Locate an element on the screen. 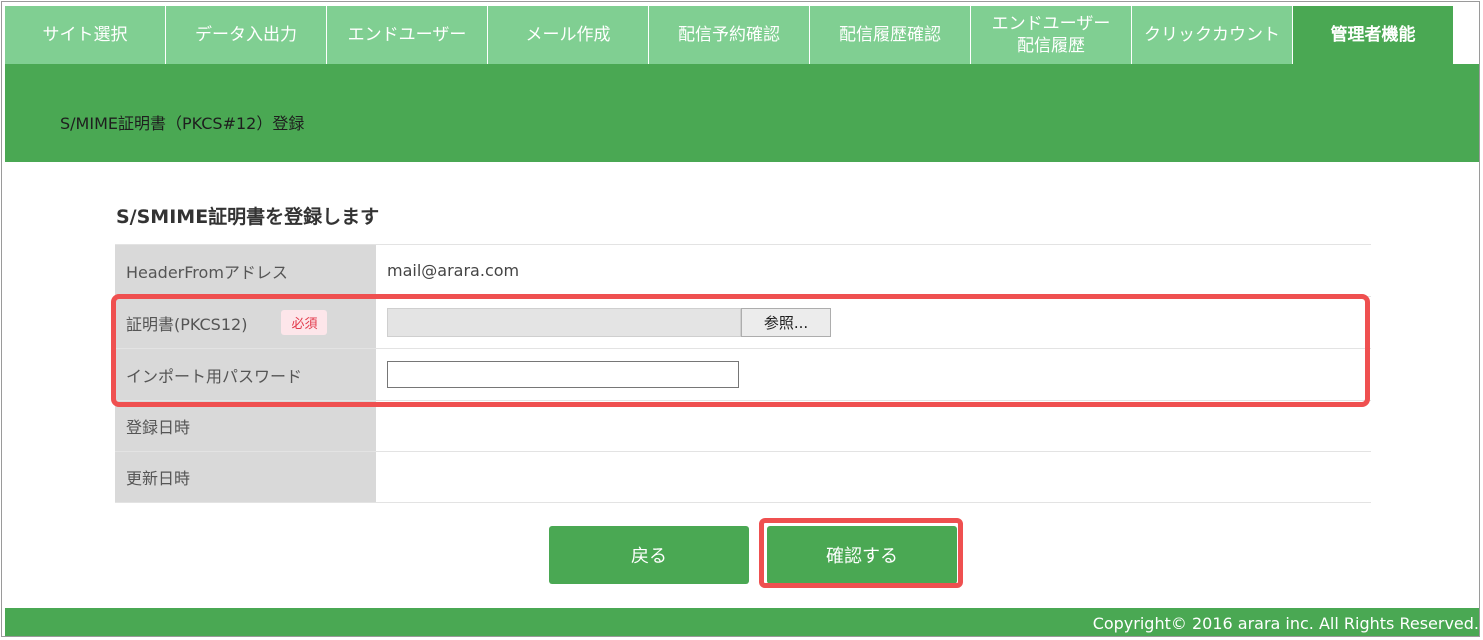  header-from-value: mail@arara.com is located at coordinates (873, 270).